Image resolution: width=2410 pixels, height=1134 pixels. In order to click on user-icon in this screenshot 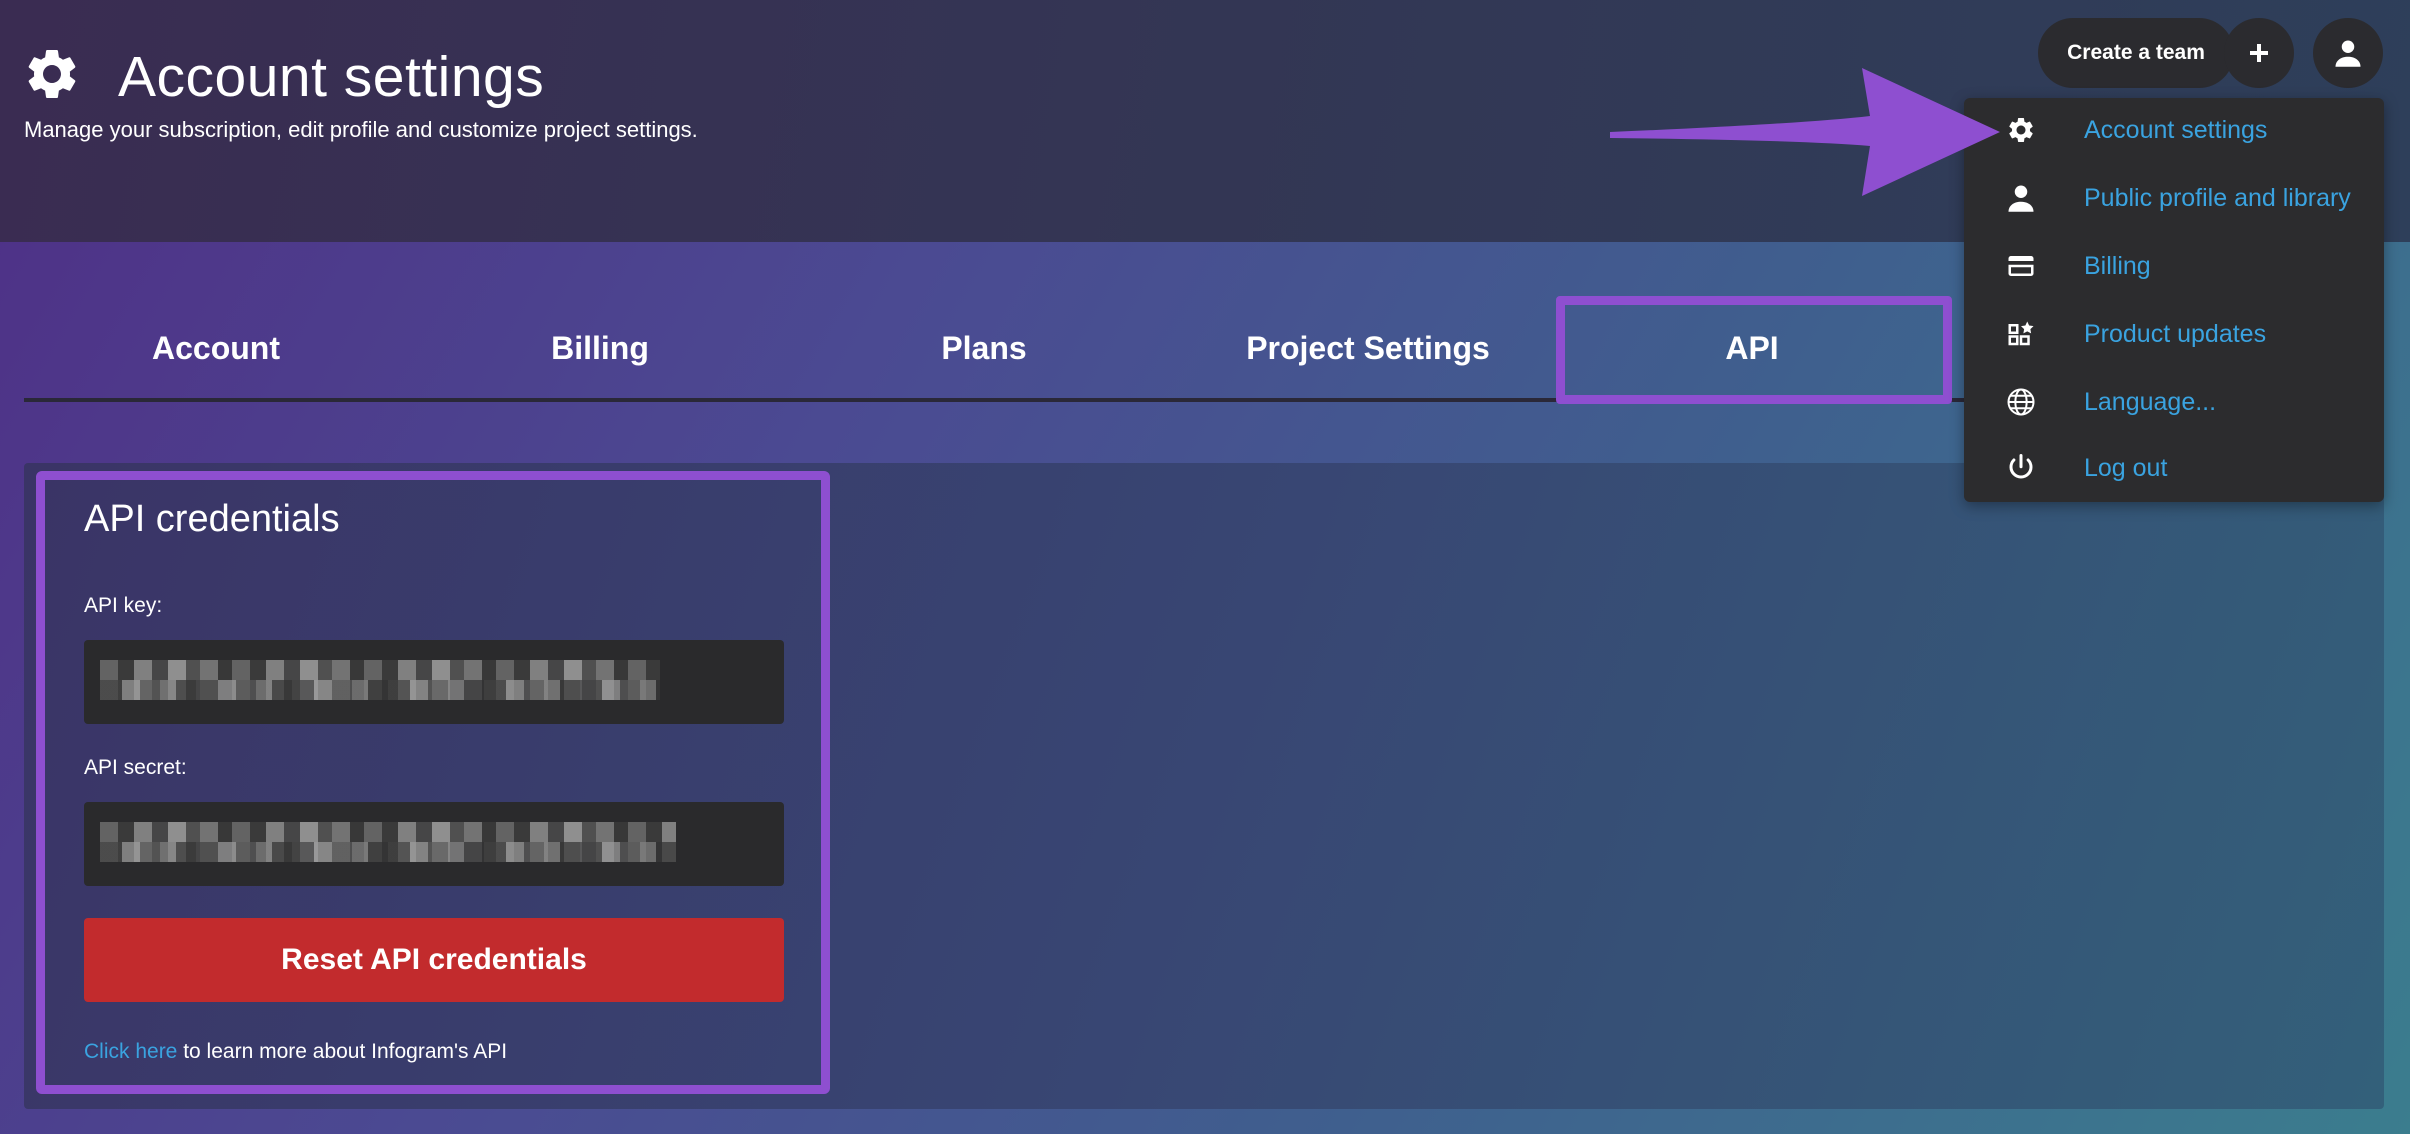, I will do `click(2348, 53)`.